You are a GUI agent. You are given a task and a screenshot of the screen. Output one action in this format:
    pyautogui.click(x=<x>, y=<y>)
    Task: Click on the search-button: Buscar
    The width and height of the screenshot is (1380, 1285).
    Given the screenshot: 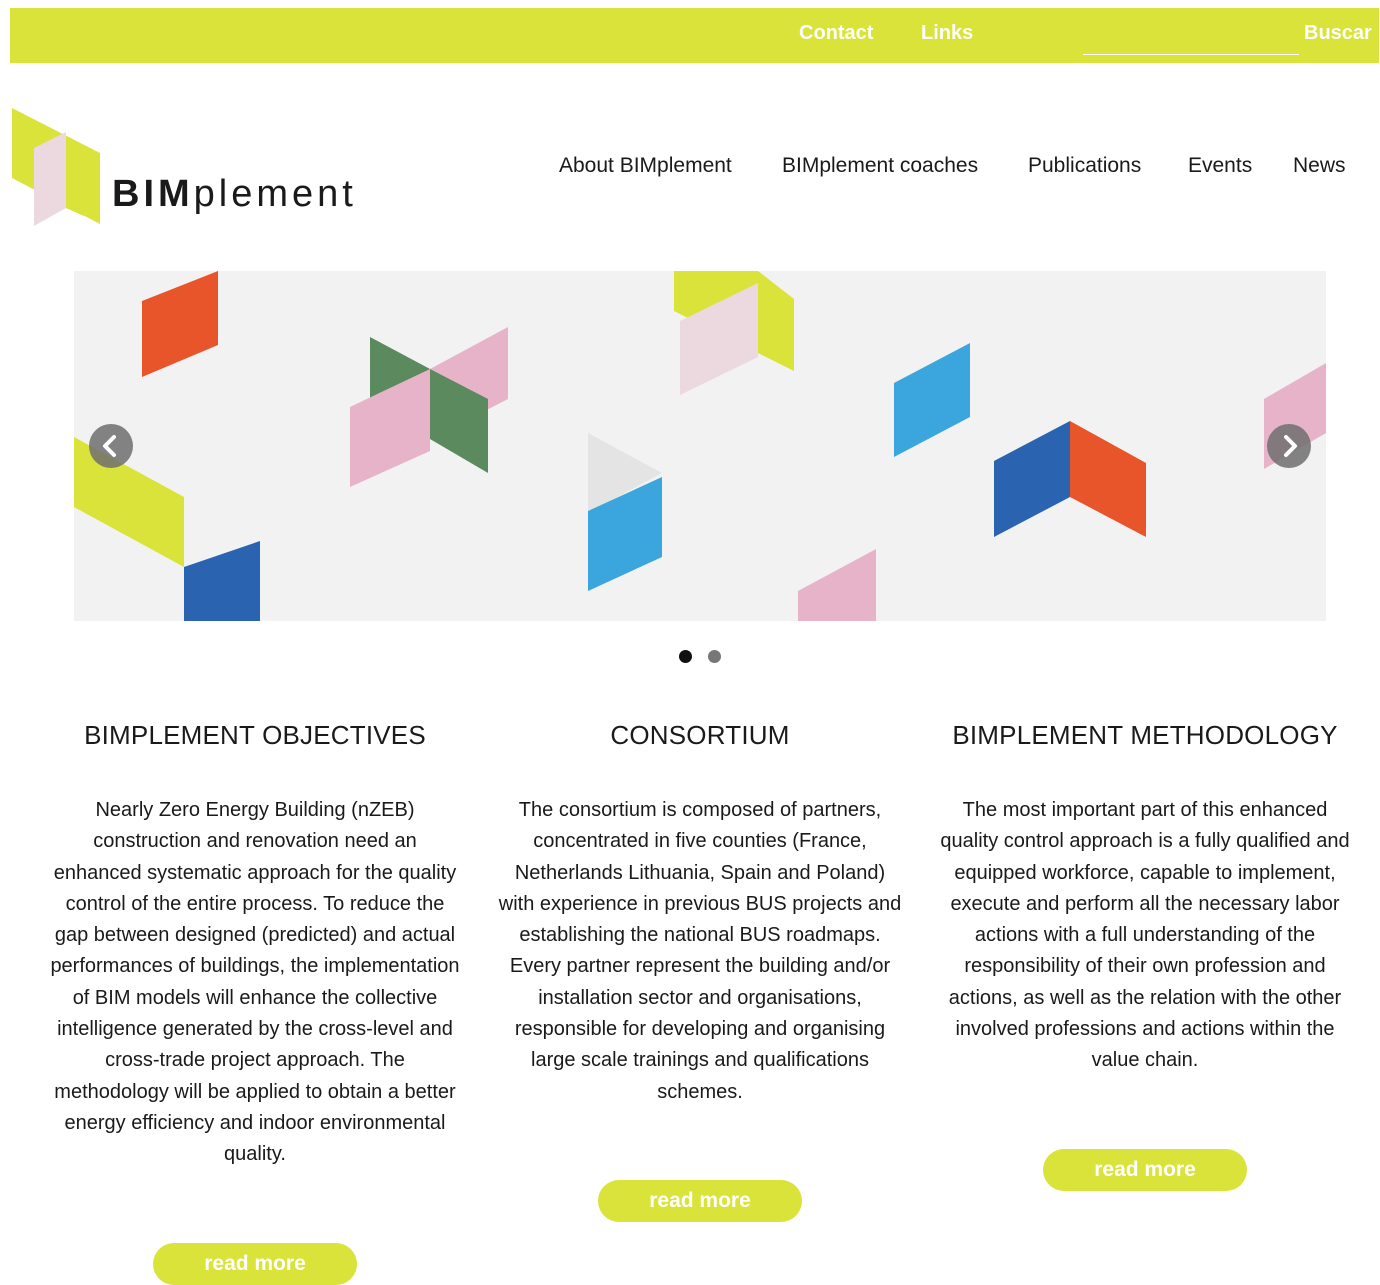 What is the action you would take?
    pyautogui.click(x=1338, y=33)
    